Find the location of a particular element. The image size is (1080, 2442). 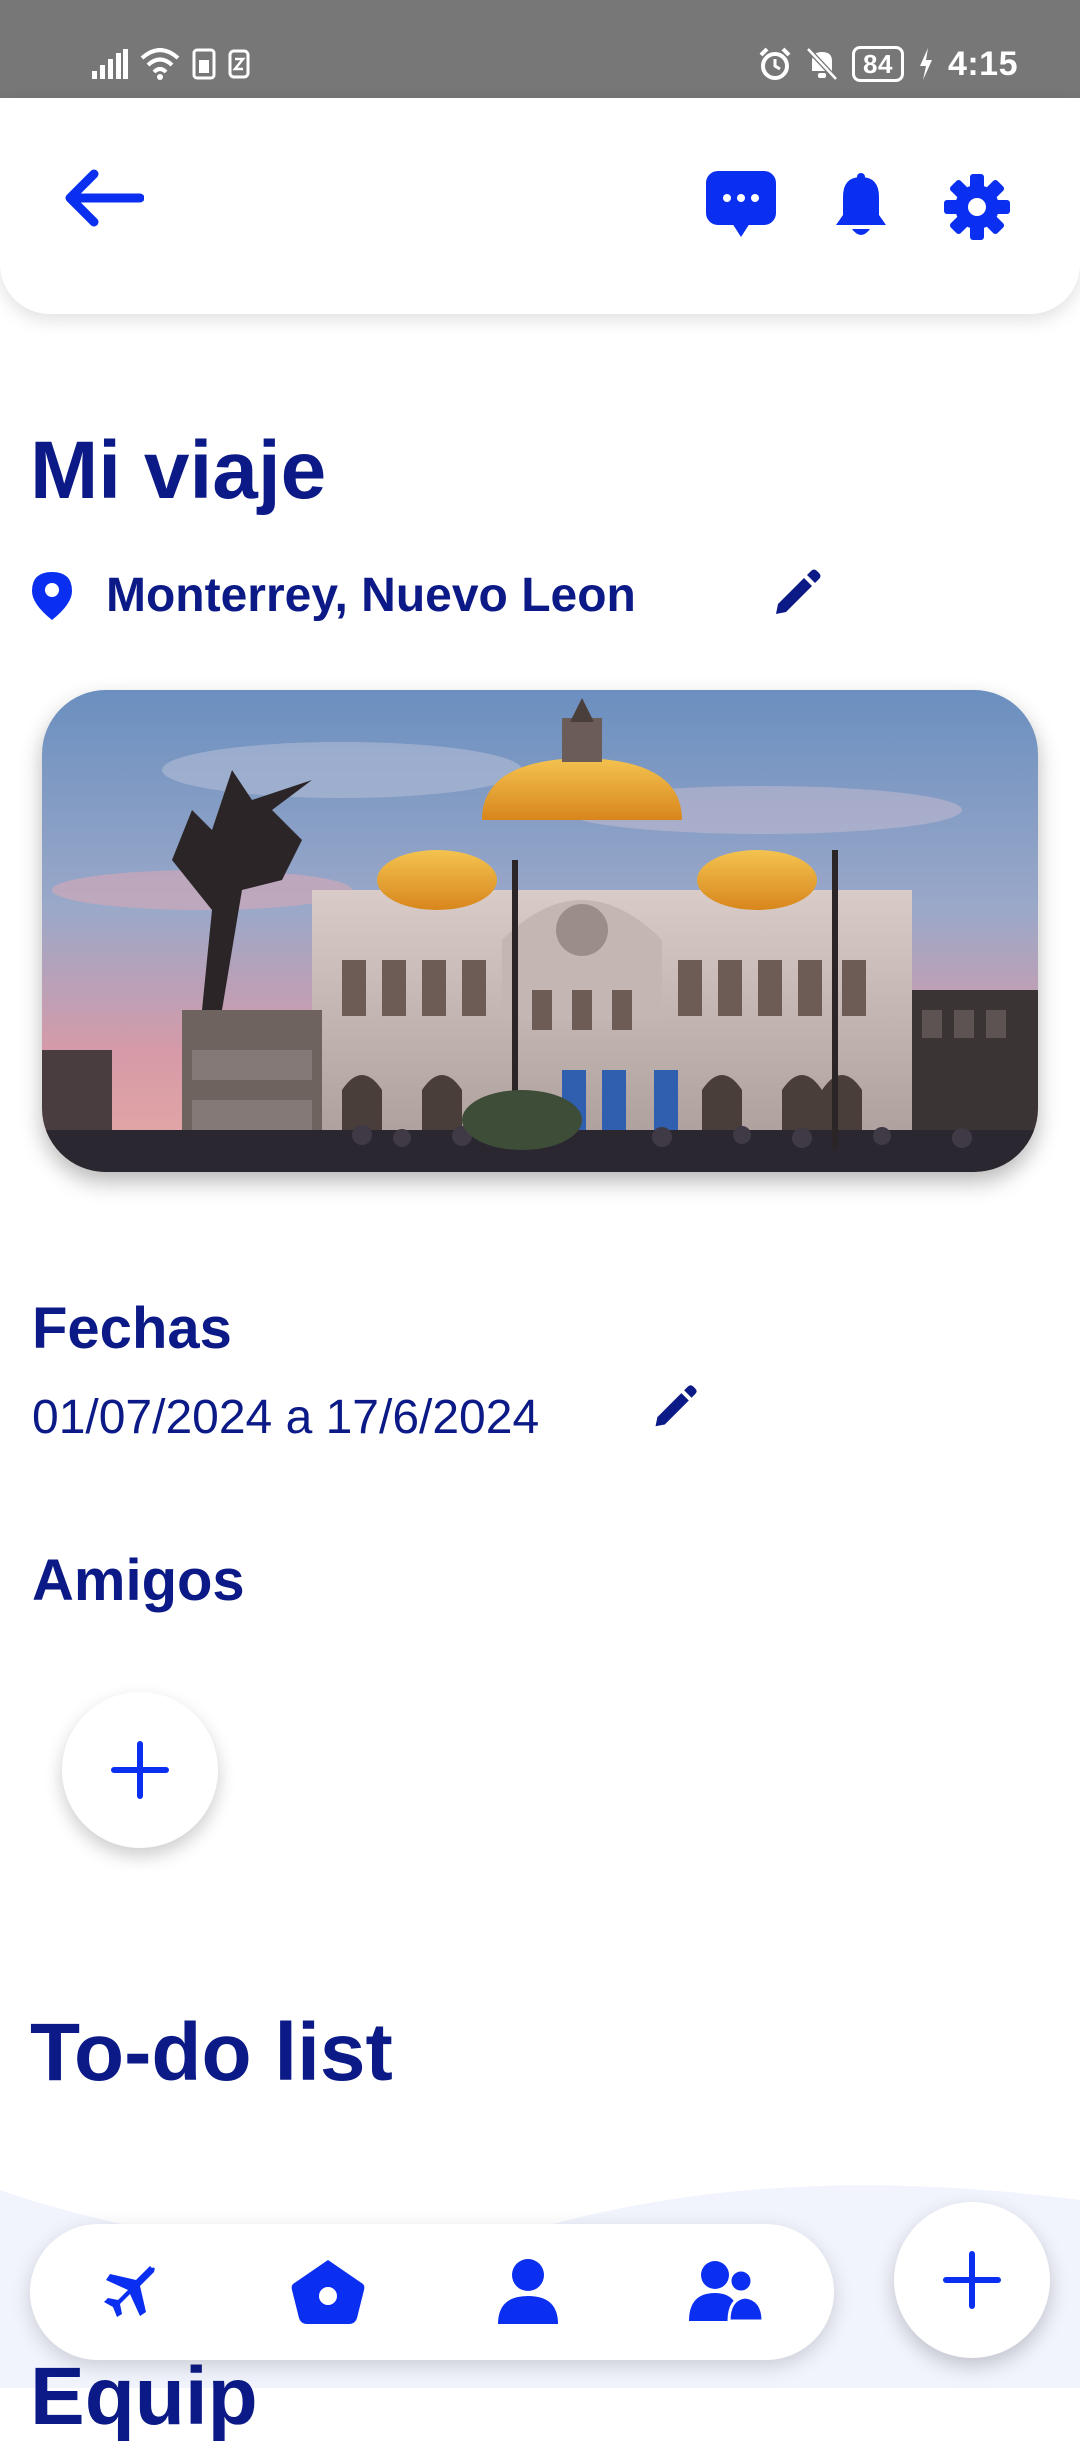

trip-dates: 01/07/2024 a 17/6/2024 is located at coordinates (286, 1417).